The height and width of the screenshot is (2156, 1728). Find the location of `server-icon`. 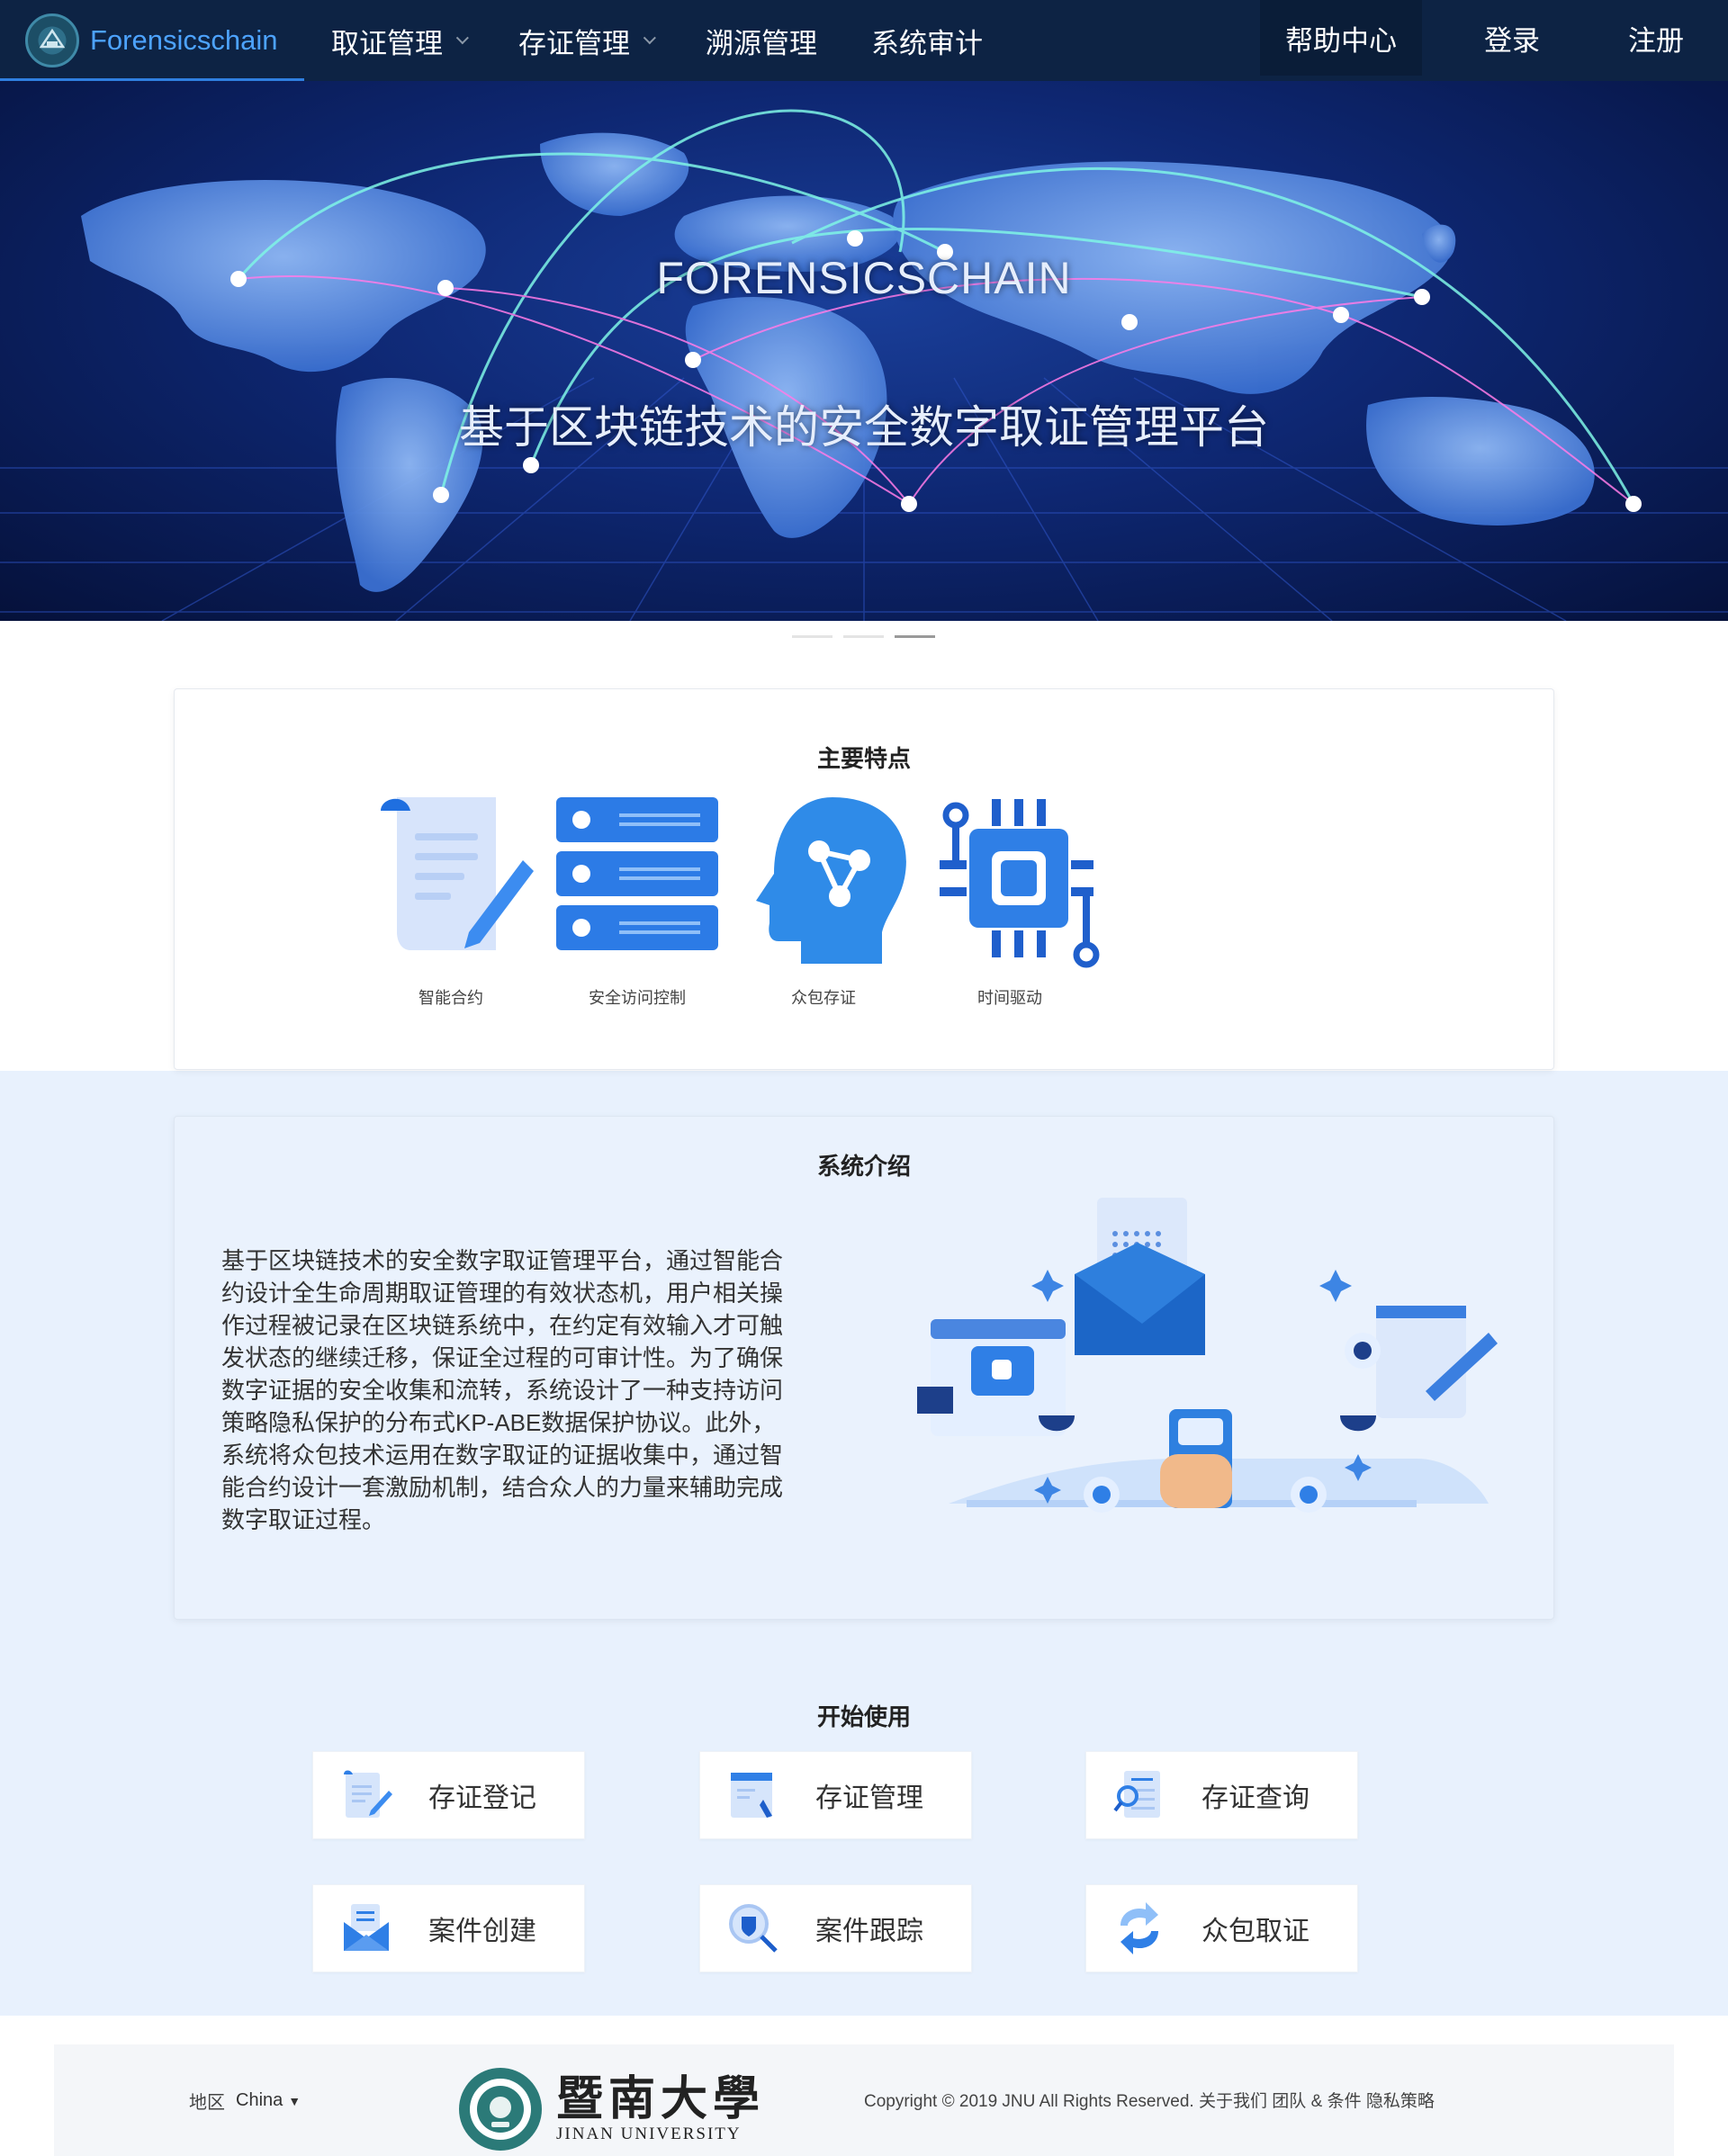

server-icon is located at coordinates (637, 873).